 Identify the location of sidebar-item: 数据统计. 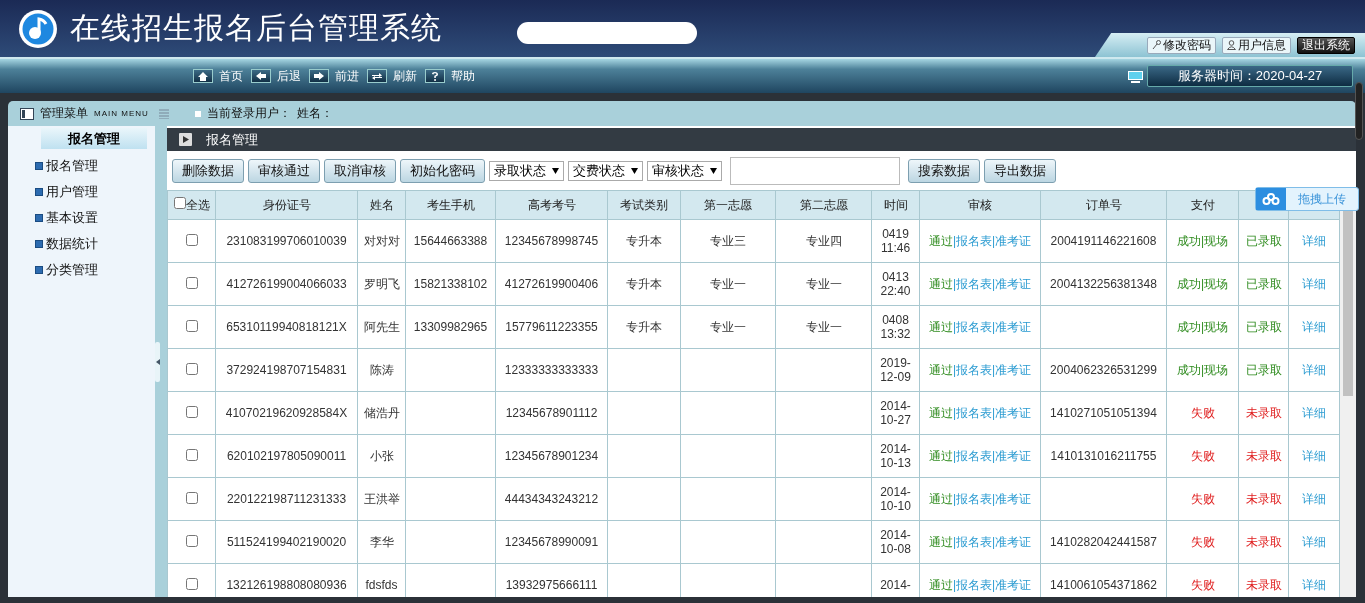
(81, 244).